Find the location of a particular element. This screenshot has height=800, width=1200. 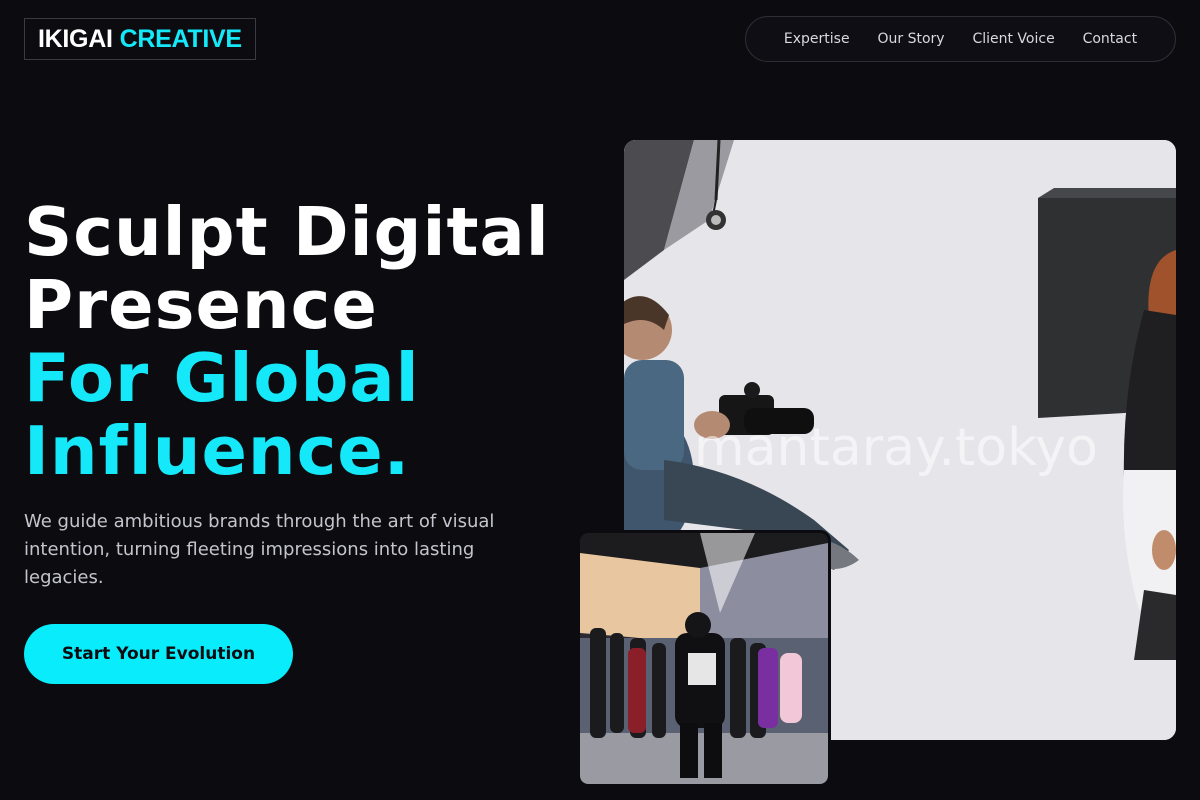

hero-secondary-image is located at coordinates (704, 658).